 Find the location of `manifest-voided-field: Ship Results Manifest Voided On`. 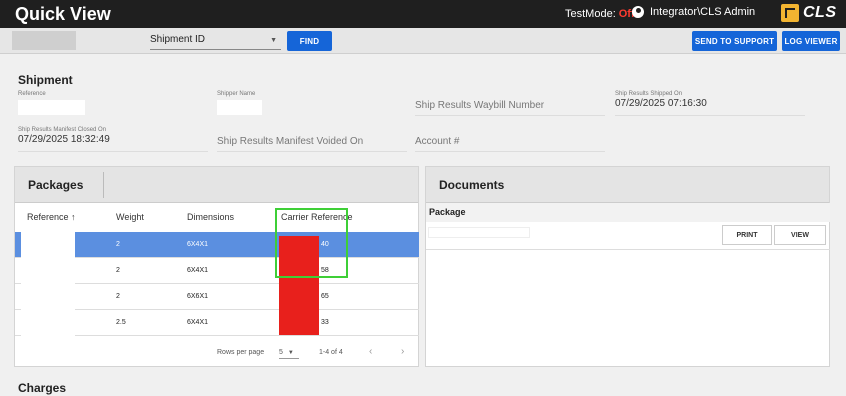

manifest-voided-field: Ship Results Manifest Voided On is located at coordinates (312, 144).